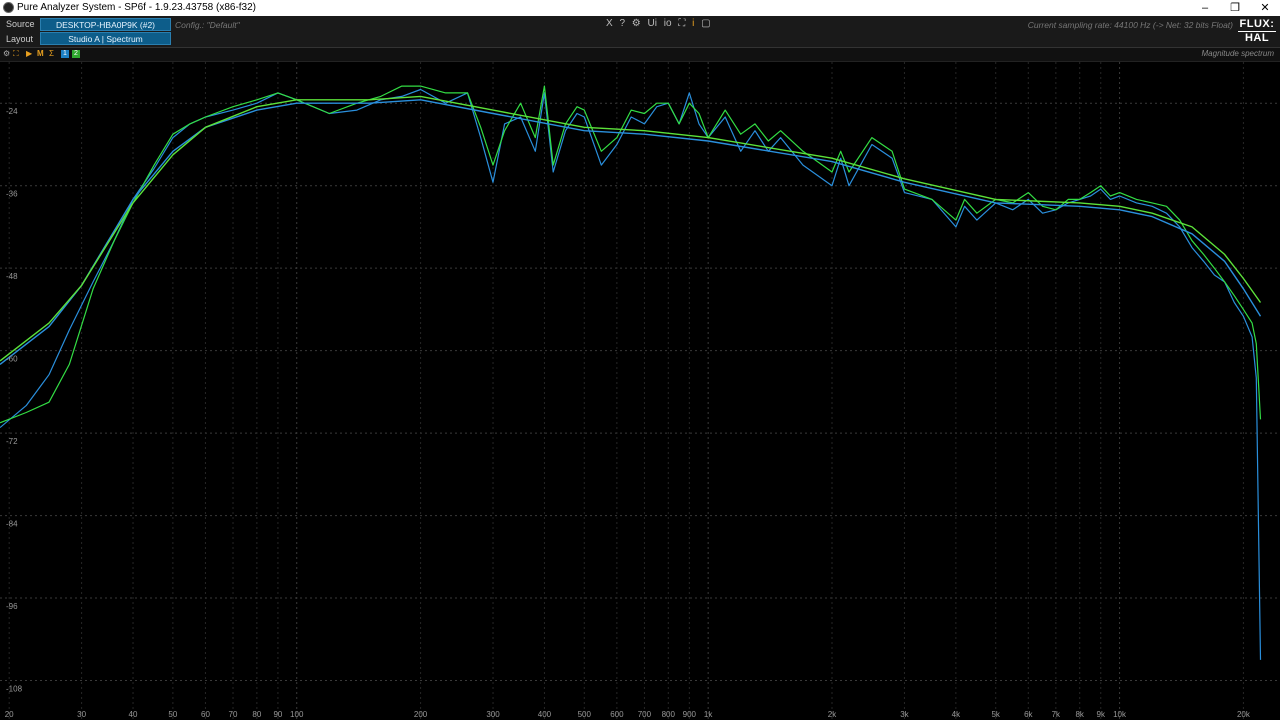  I want to click on config-label: Config.: "Default", so click(207, 25).